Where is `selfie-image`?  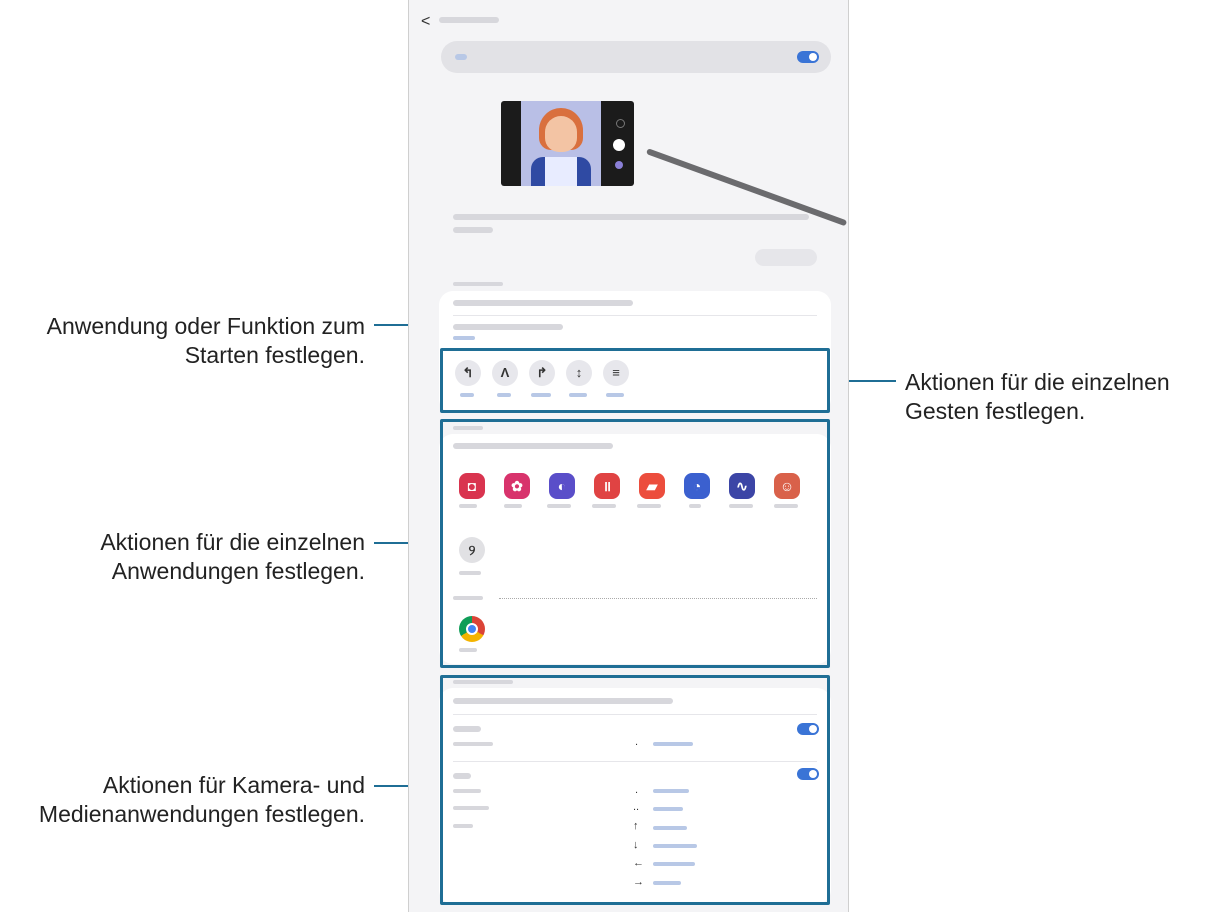 selfie-image is located at coordinates (561, 143).